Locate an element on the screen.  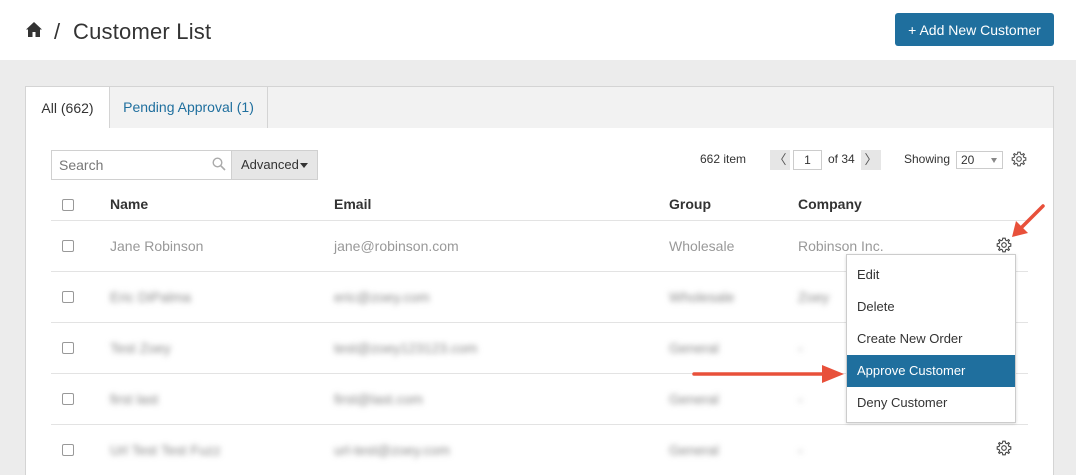
column-header-group: Group is located at coordinates (690, 204).